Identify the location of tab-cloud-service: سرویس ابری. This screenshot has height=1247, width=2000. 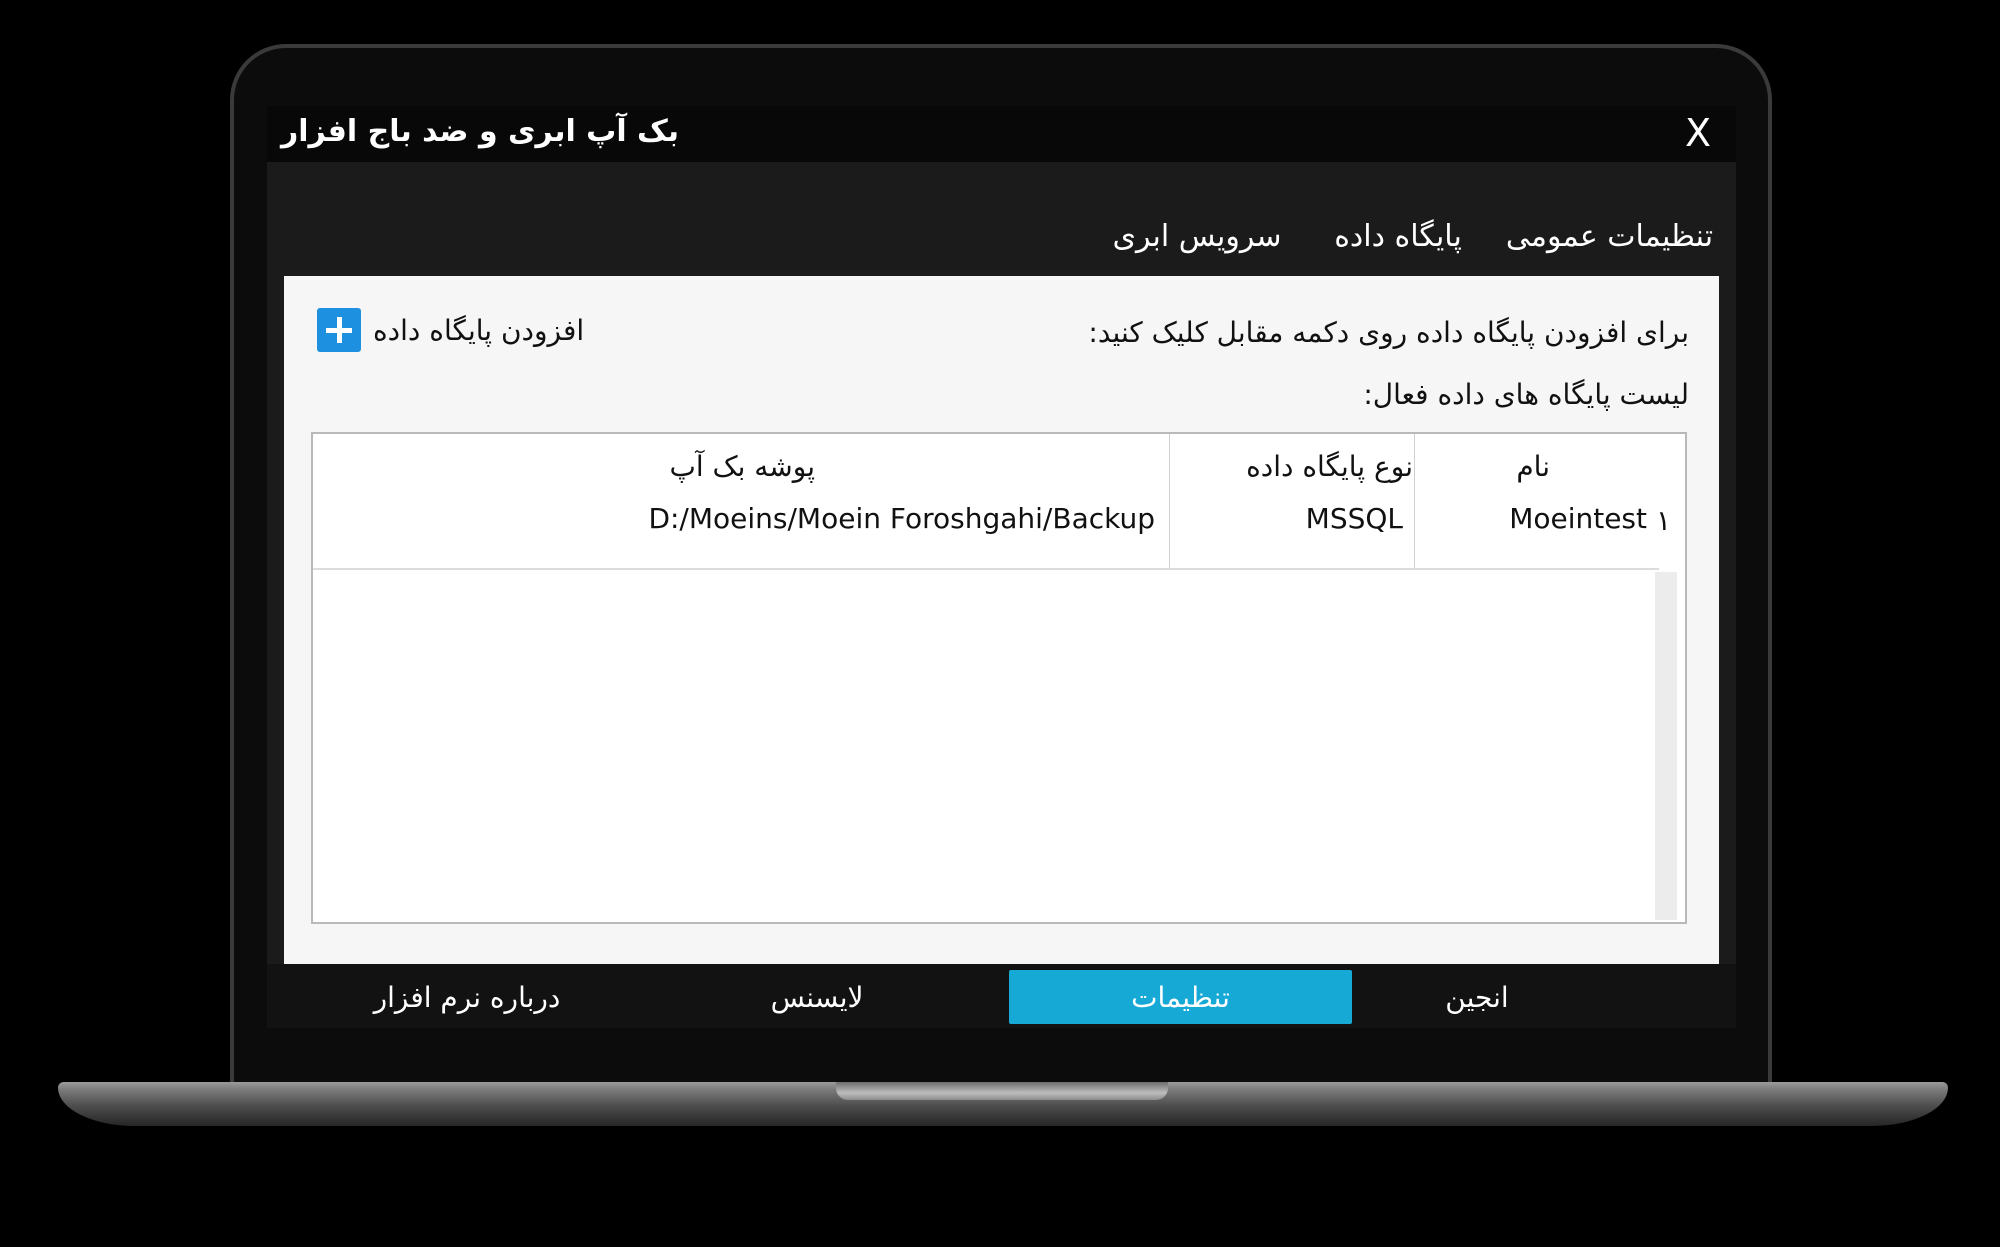
(1197, 238).